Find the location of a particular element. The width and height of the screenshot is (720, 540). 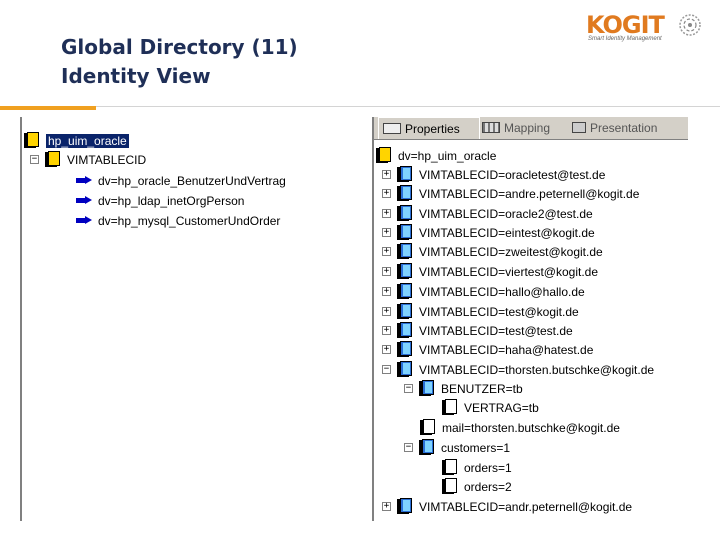

entry-label: orders=1 is located at coordinates (488, 468).